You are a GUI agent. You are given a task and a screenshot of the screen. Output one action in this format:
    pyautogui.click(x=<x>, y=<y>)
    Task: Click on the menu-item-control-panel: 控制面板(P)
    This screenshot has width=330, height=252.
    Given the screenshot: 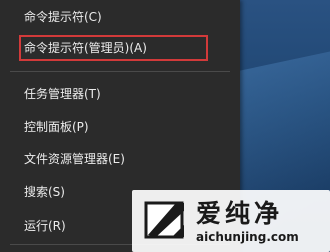 What is the action you would take?
    pyautogui.click(x=120, y=127)
    